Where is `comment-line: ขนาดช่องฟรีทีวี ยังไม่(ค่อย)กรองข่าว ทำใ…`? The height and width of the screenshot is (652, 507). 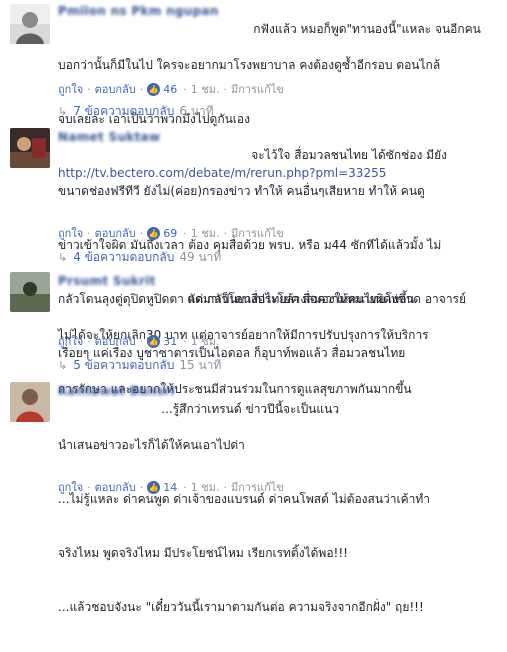
comment-line: ขนาดช่องฟรีทีวี ยังไม่(ค่อย)กรองข่าว ทำใ… is located at coordinates (241, 191).